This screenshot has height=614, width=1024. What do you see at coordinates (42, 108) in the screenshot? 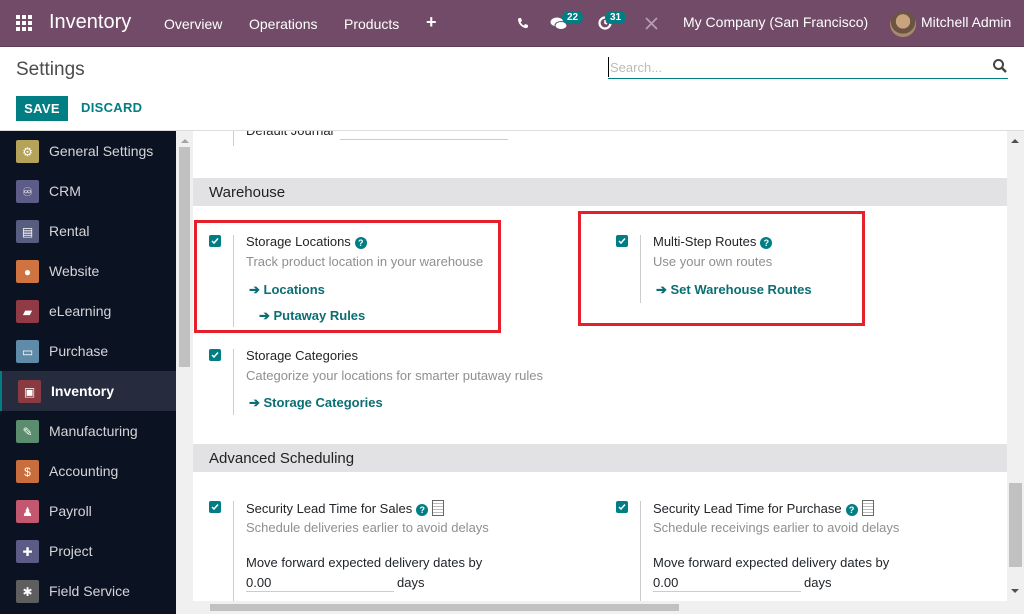
I see `save-button: SAVE` at bounding box center [42, 108].